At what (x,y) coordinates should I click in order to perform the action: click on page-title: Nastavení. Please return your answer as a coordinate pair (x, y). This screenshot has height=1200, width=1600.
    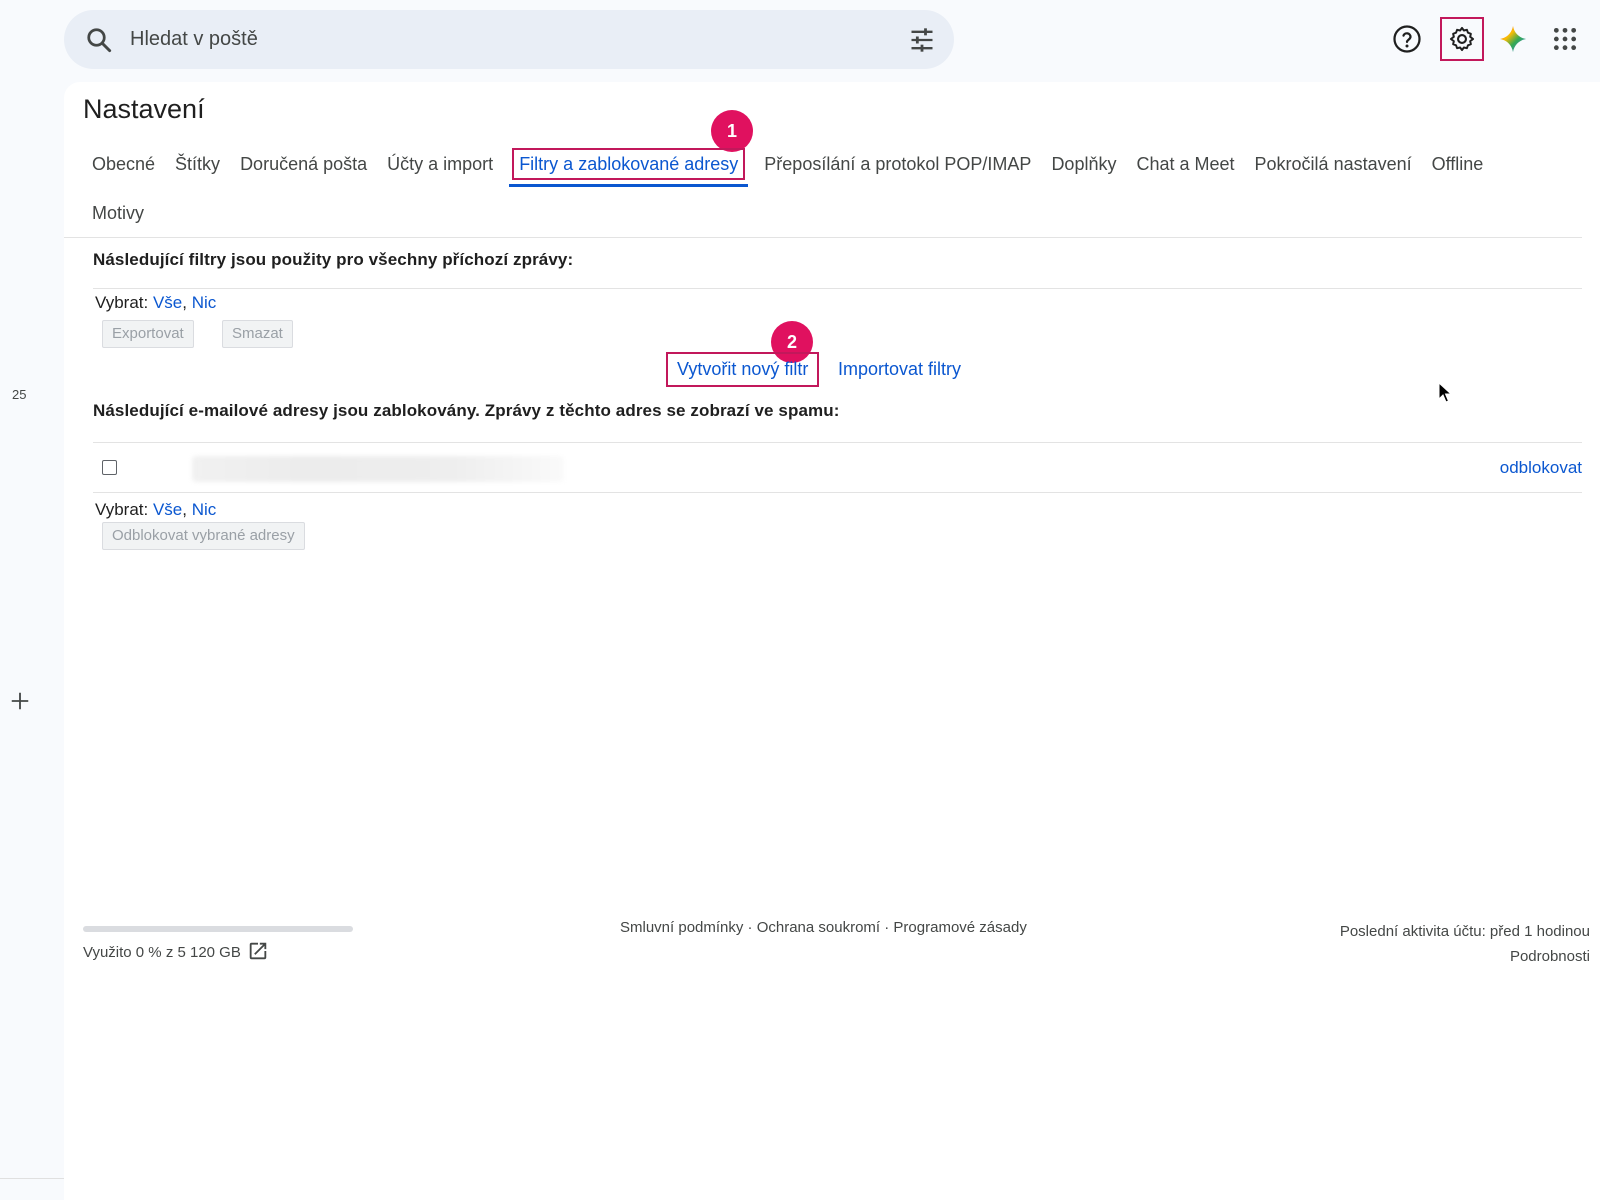
    Looking at the image, I should click on (144, 109).